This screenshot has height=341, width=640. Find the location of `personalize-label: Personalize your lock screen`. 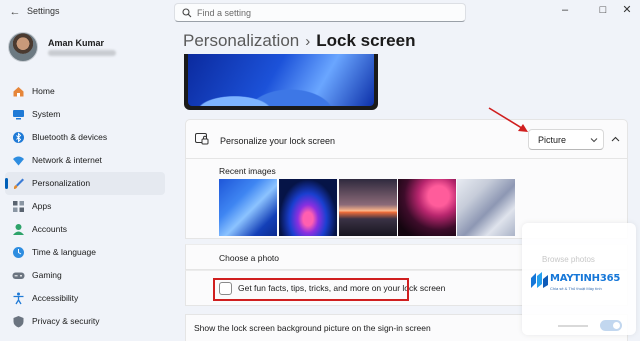

personalize-label: Personalize your lock screen is located at coordinates (278, 141).